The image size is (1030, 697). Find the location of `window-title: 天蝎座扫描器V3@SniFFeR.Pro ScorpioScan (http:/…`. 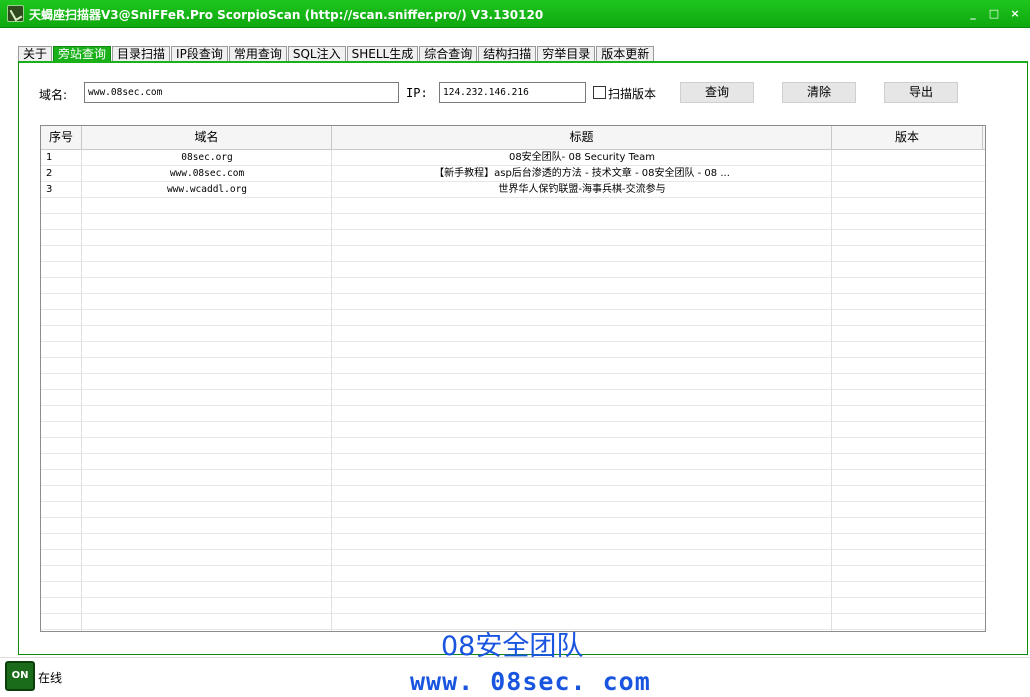

window-title: 天蝎座扫描器V3@SniFFeR.Pro ScorpioScan (http:/… is located at coordinates (286, 15).